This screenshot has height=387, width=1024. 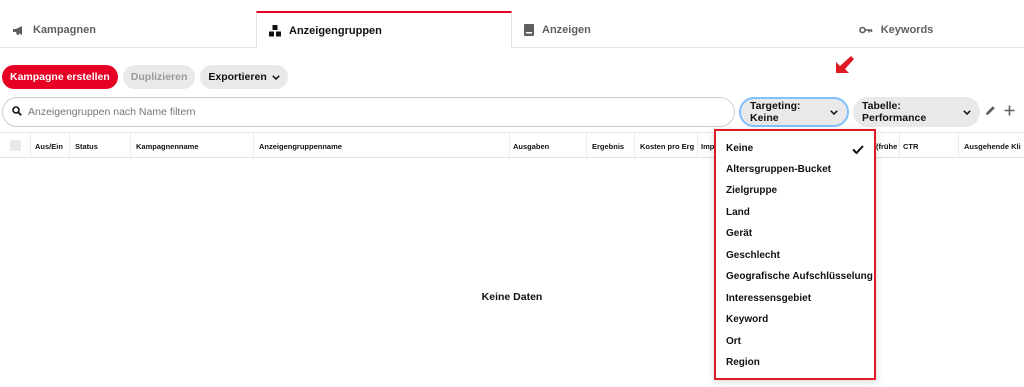 What do you see at coordinates (159, 77) in the screenshot?
I see `duplicate-button: Duplizieren` at bounding box center [159, 77].